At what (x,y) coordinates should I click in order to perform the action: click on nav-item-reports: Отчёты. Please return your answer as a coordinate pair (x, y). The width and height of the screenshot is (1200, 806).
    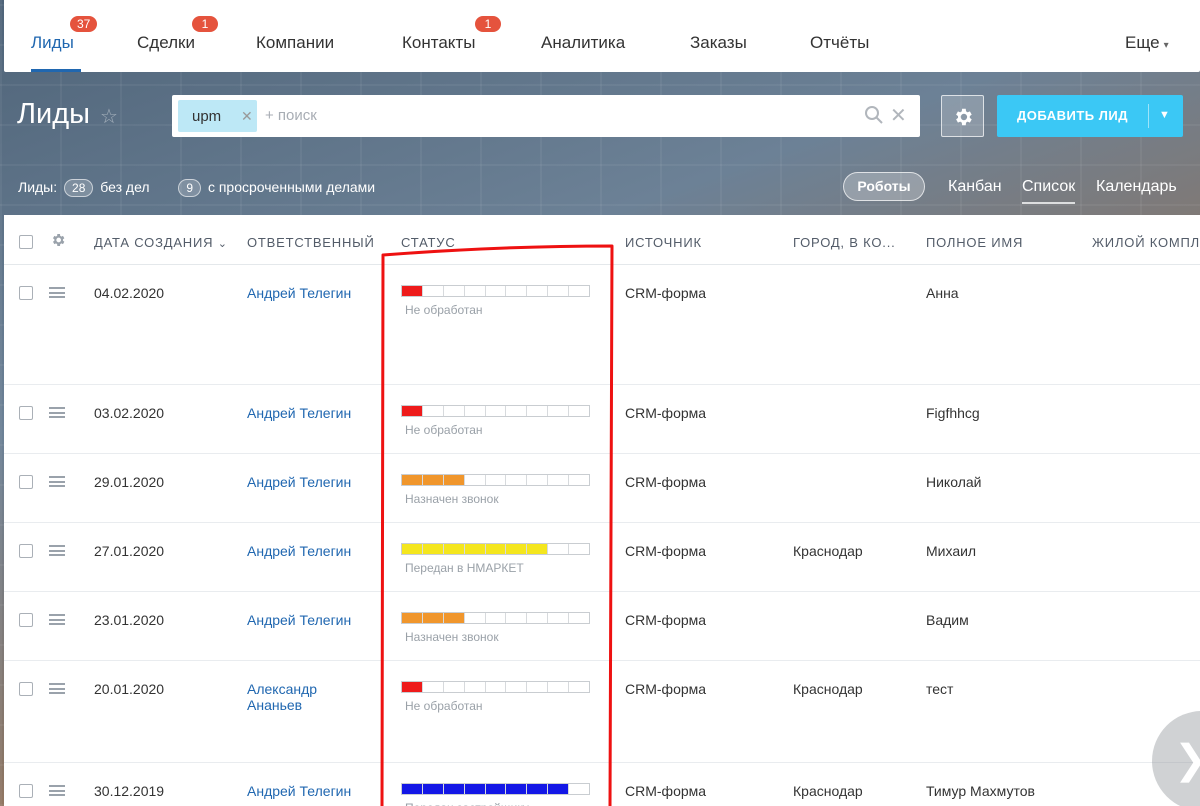
    Looking at the image, I should click on (839, 43).